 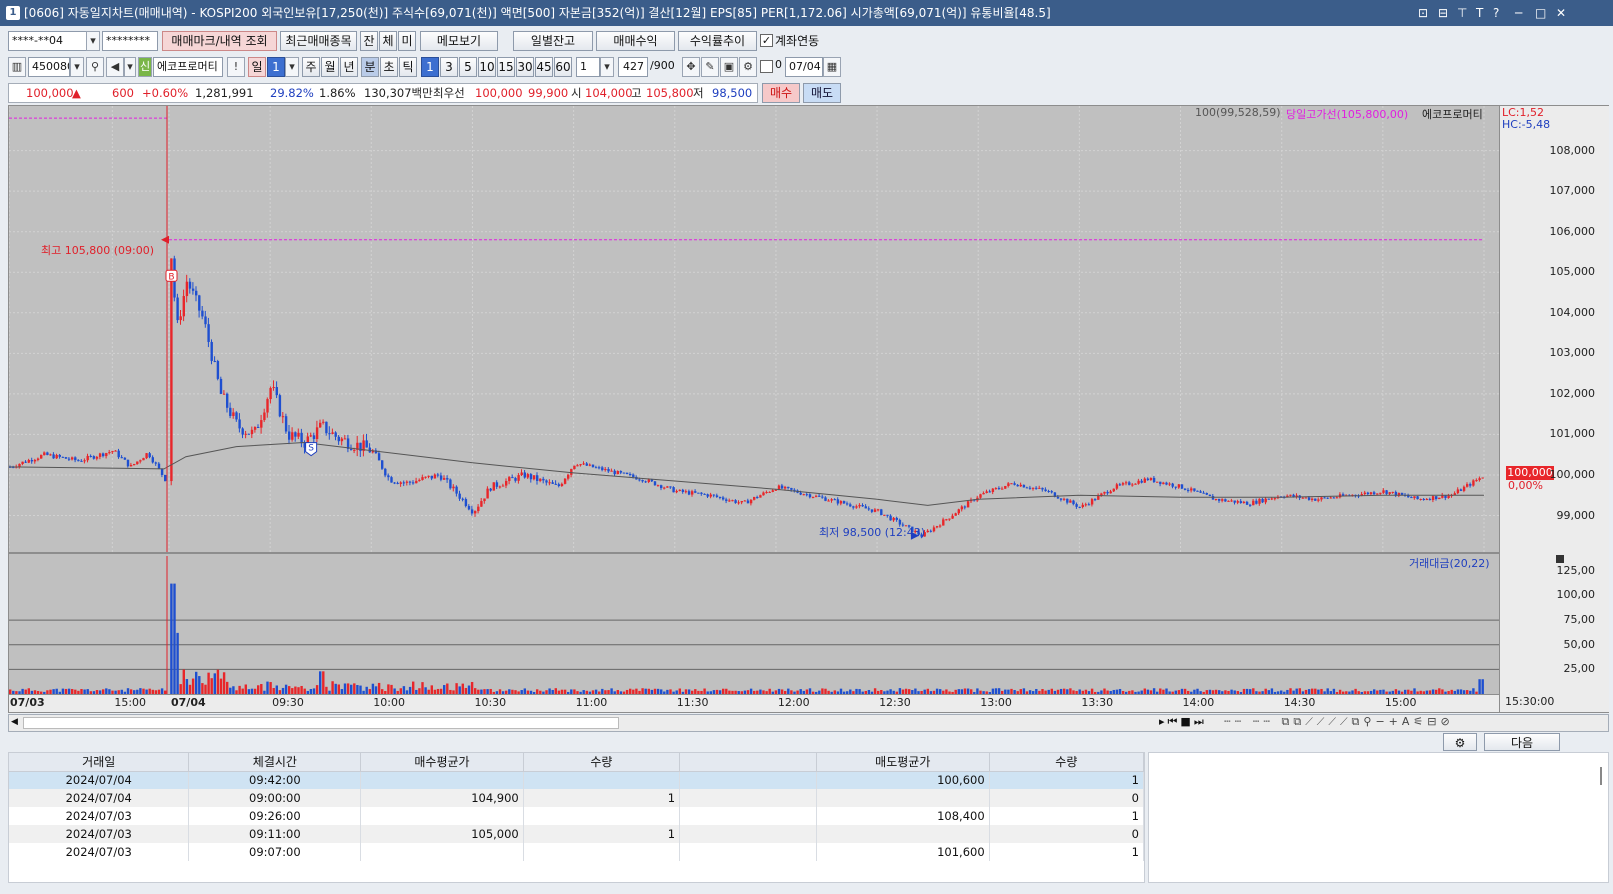 What do you see at coordinates (895, 702) in the screenshot?
I see `time-tick-label: 12:30` at bounding box center [895, 702].